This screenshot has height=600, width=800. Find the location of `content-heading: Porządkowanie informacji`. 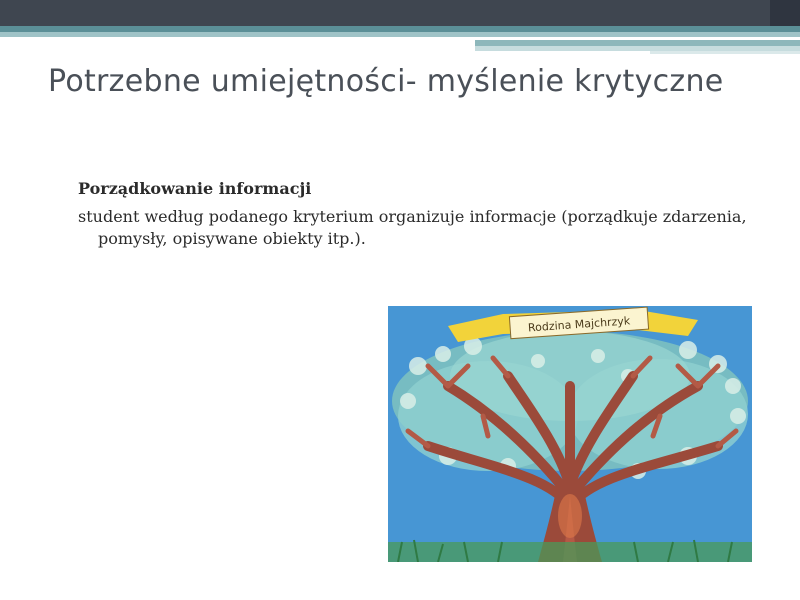

content-heading: Porządkowanie informacji is located at coordinates (195, 188).